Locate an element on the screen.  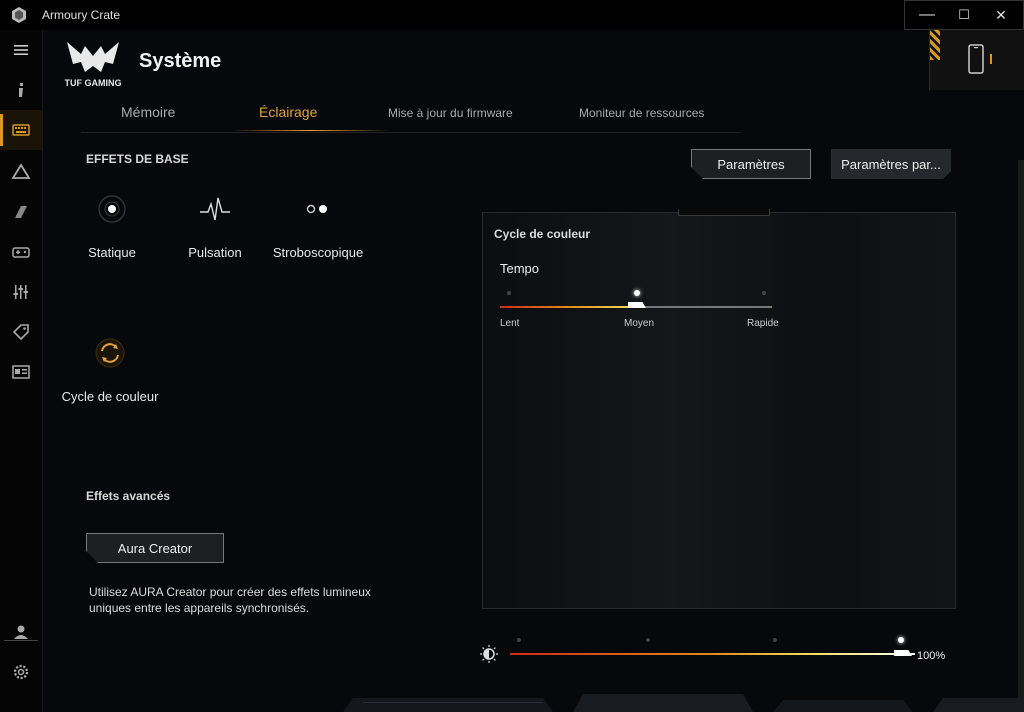
brightness-slider-thumb is located at coordinates (903, 653).